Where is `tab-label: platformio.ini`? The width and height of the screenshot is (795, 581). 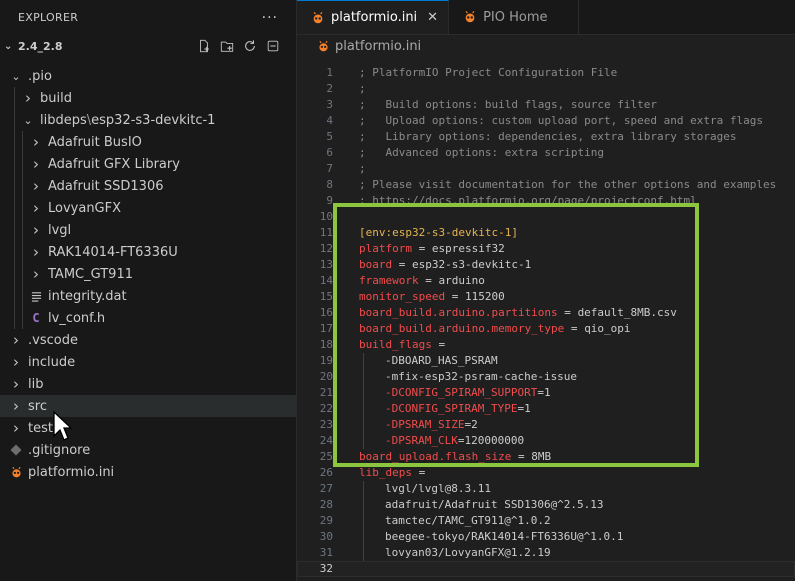 tab-label: platformio.ini is located at coordinates (374, 17).